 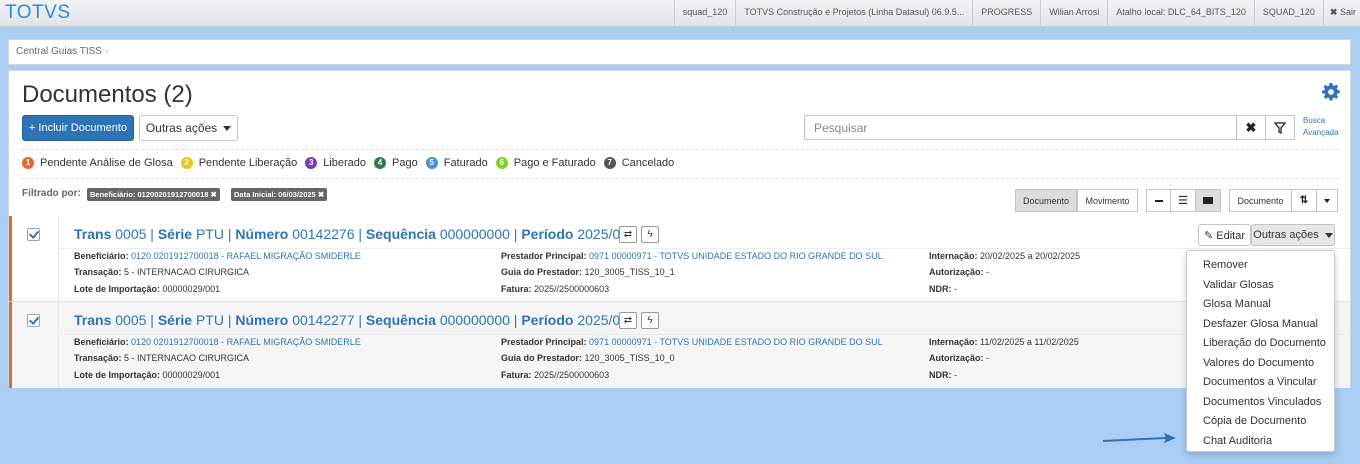 What do you see at coordinates (380, 163) in the screenshot?
I see `status-dot: 4` at bounding box center [380, 163].